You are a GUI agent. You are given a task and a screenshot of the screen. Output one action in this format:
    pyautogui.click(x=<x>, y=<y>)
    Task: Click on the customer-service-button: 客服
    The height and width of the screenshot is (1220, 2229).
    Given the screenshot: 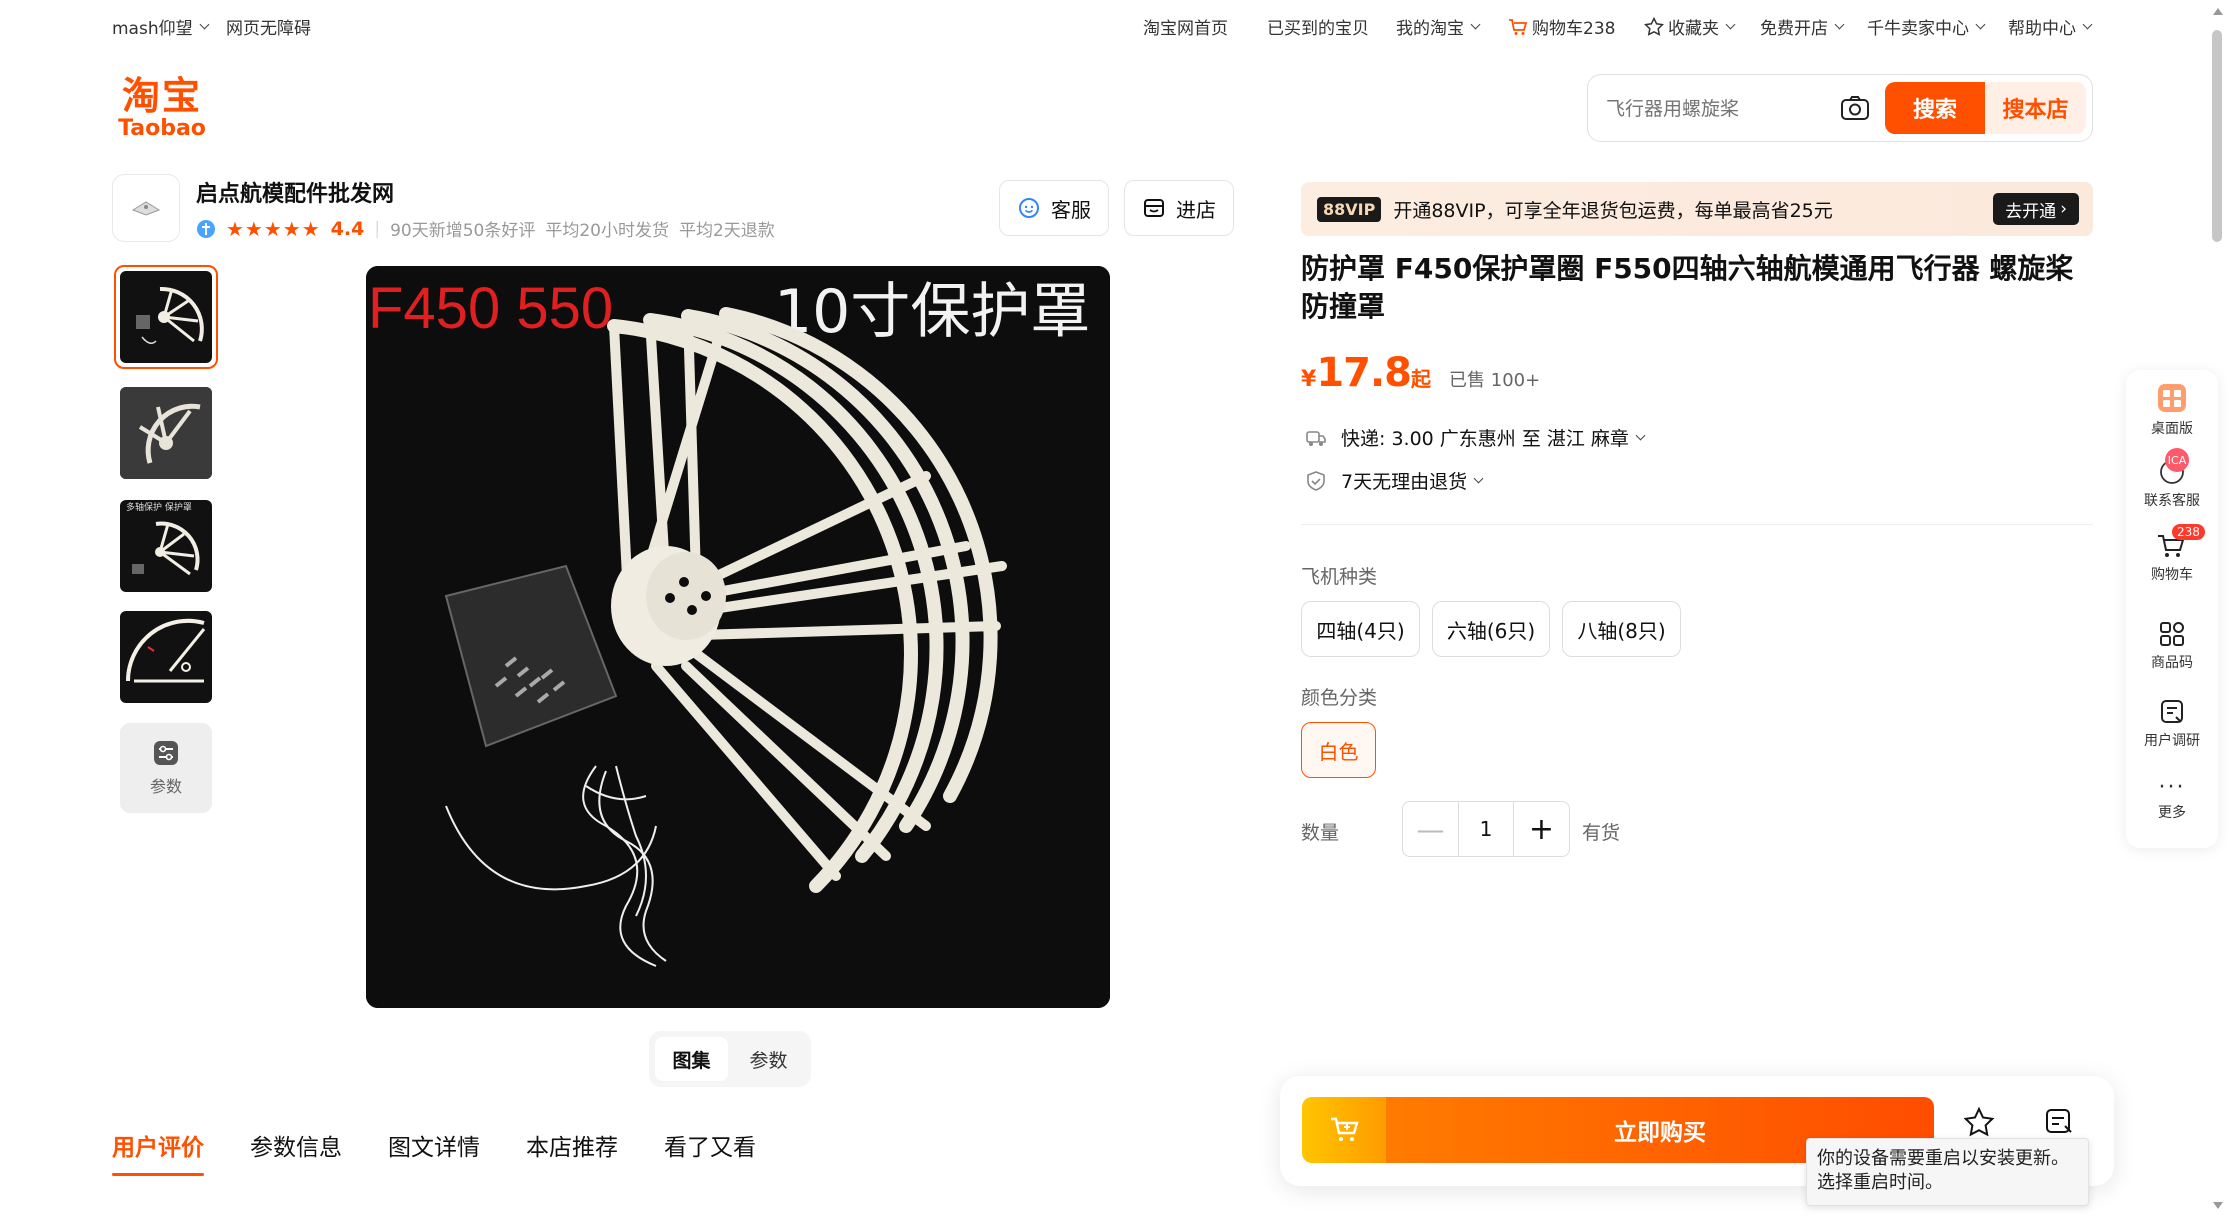 What is the action you would take?
    pyautogui.click(x=1054, y=208)
    